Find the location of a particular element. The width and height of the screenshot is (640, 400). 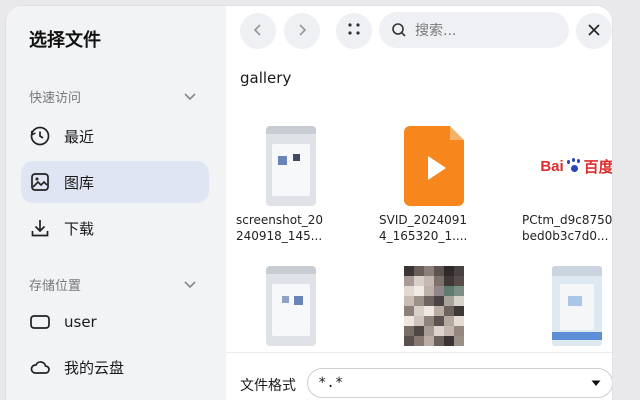

sidebar-item-label: 下载 is located at coordinates (79, 228).